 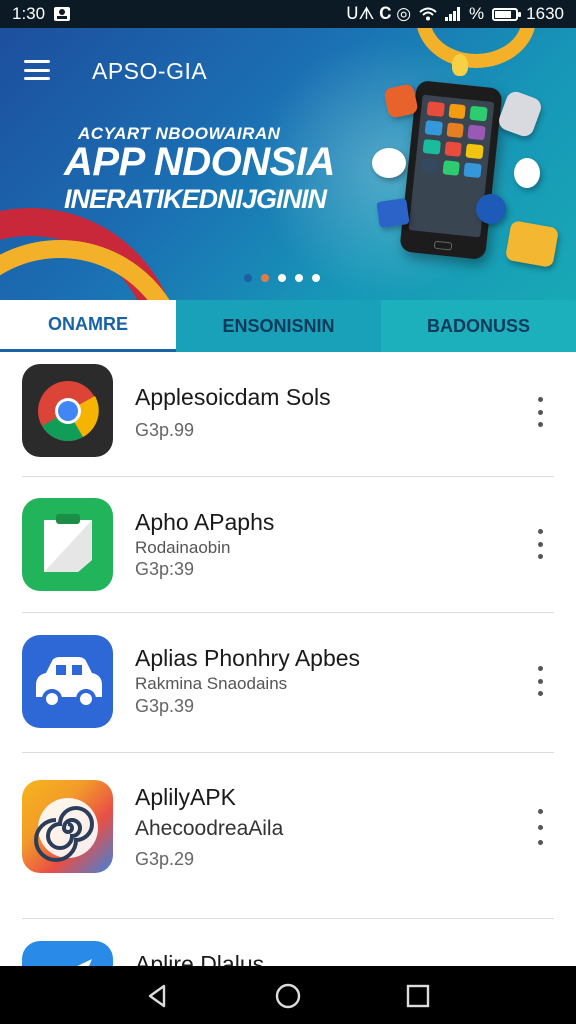 What do you see at coordinates (288, 414) in the screenshot?
I see `list-item: Applesoicdam Sols G3p.99` at bounding box center [288, 414].